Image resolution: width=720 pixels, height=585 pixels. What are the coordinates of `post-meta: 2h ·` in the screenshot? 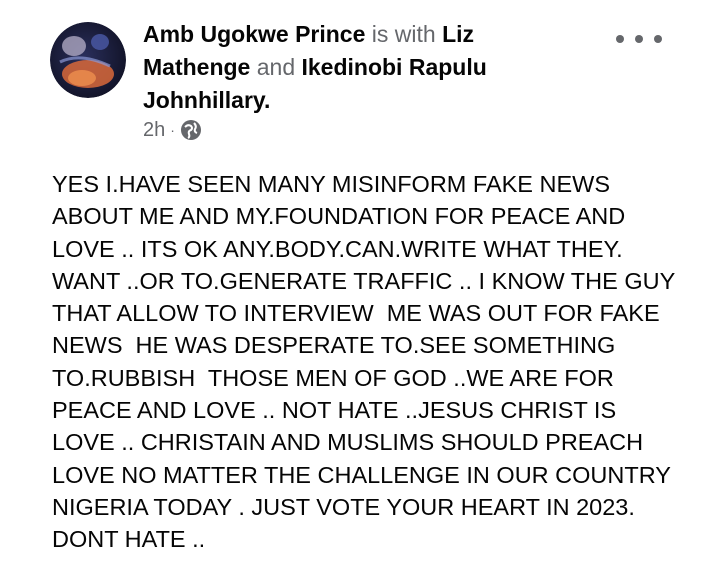 It's located at (172, 130).